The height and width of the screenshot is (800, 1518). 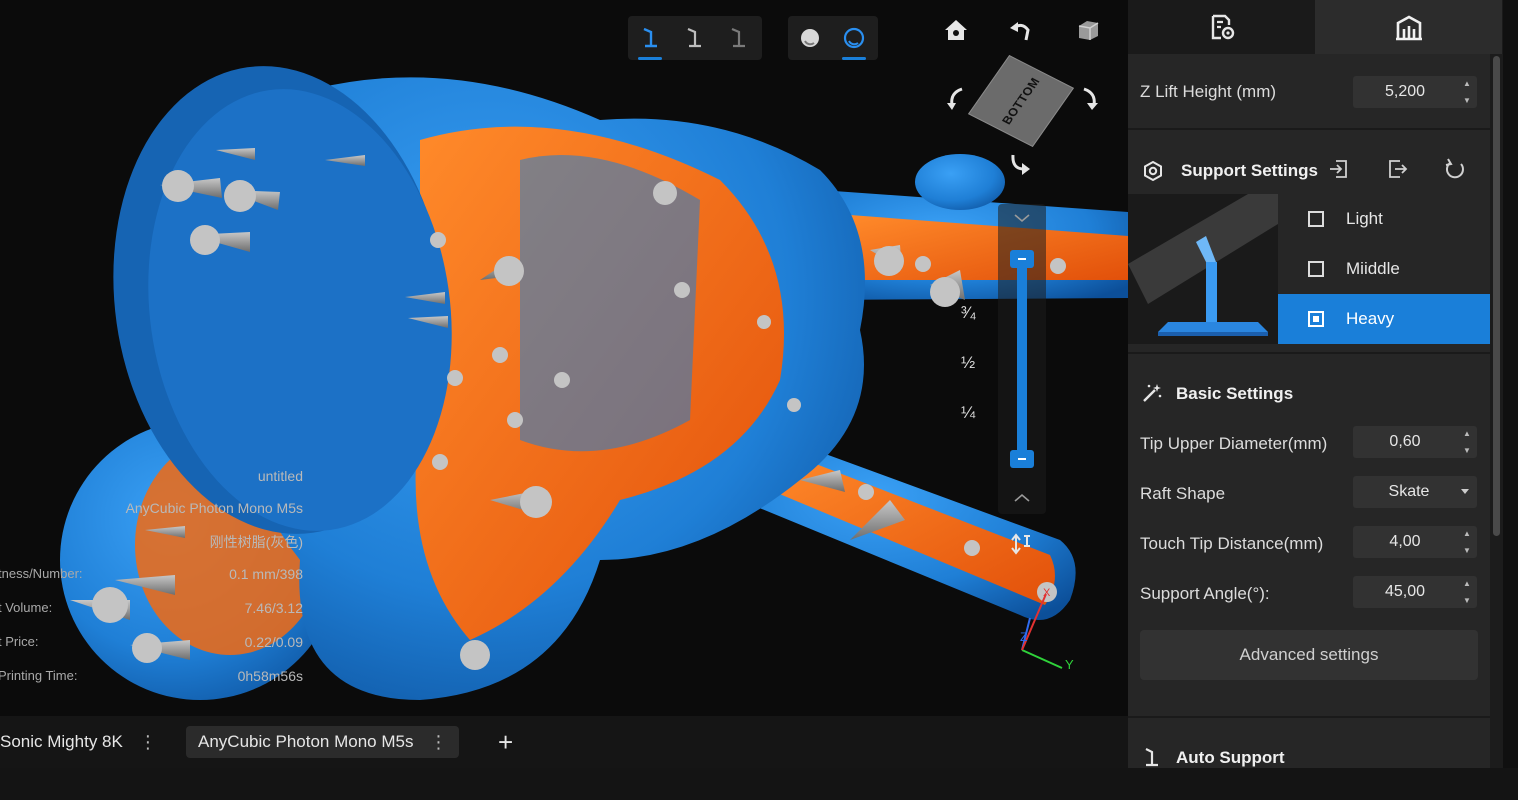 What do you see at coordinates (1022, 359) in the screenshot?
I see `layer-slider` at bounding box center [1022, 359].